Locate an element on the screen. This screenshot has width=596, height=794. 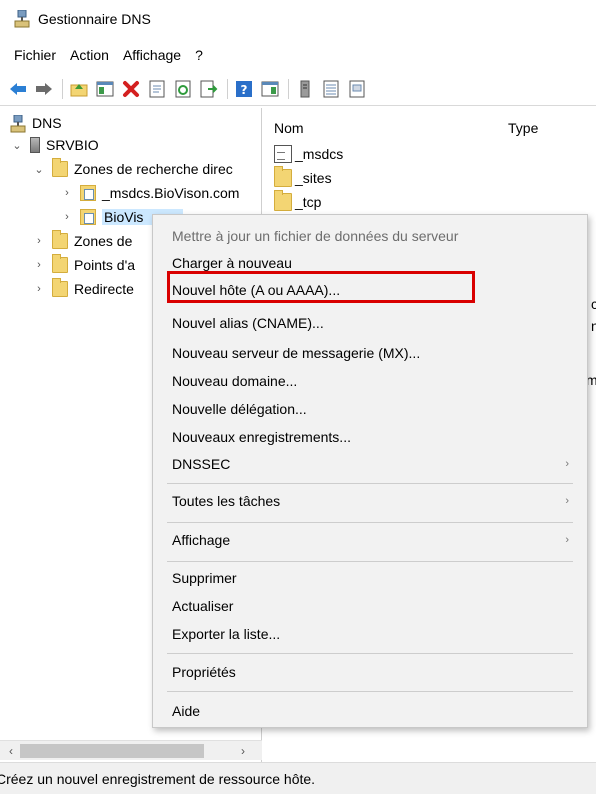
window-title: Gestionnaire DNS is located at coordinates (94, 19).